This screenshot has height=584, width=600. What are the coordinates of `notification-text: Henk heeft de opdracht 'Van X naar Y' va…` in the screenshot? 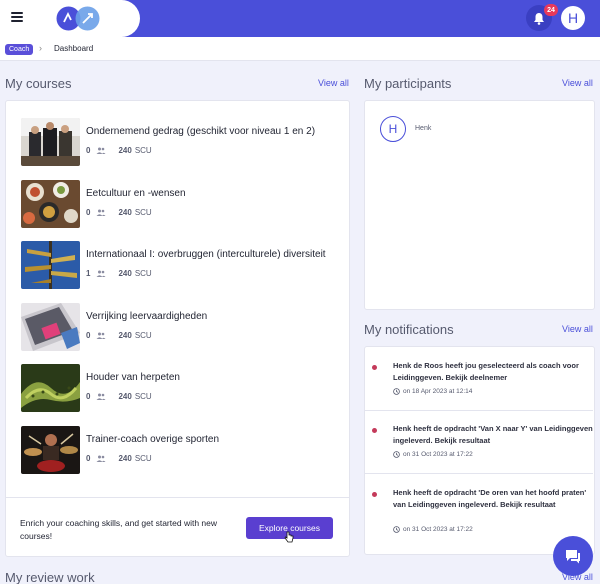 It's located at (493, 434).